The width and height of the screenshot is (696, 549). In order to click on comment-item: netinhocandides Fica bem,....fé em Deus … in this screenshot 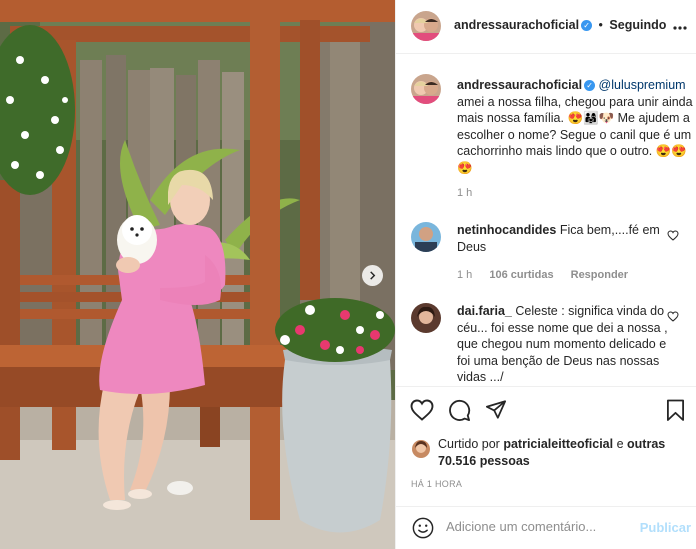, I will do `click(553, 252)`.